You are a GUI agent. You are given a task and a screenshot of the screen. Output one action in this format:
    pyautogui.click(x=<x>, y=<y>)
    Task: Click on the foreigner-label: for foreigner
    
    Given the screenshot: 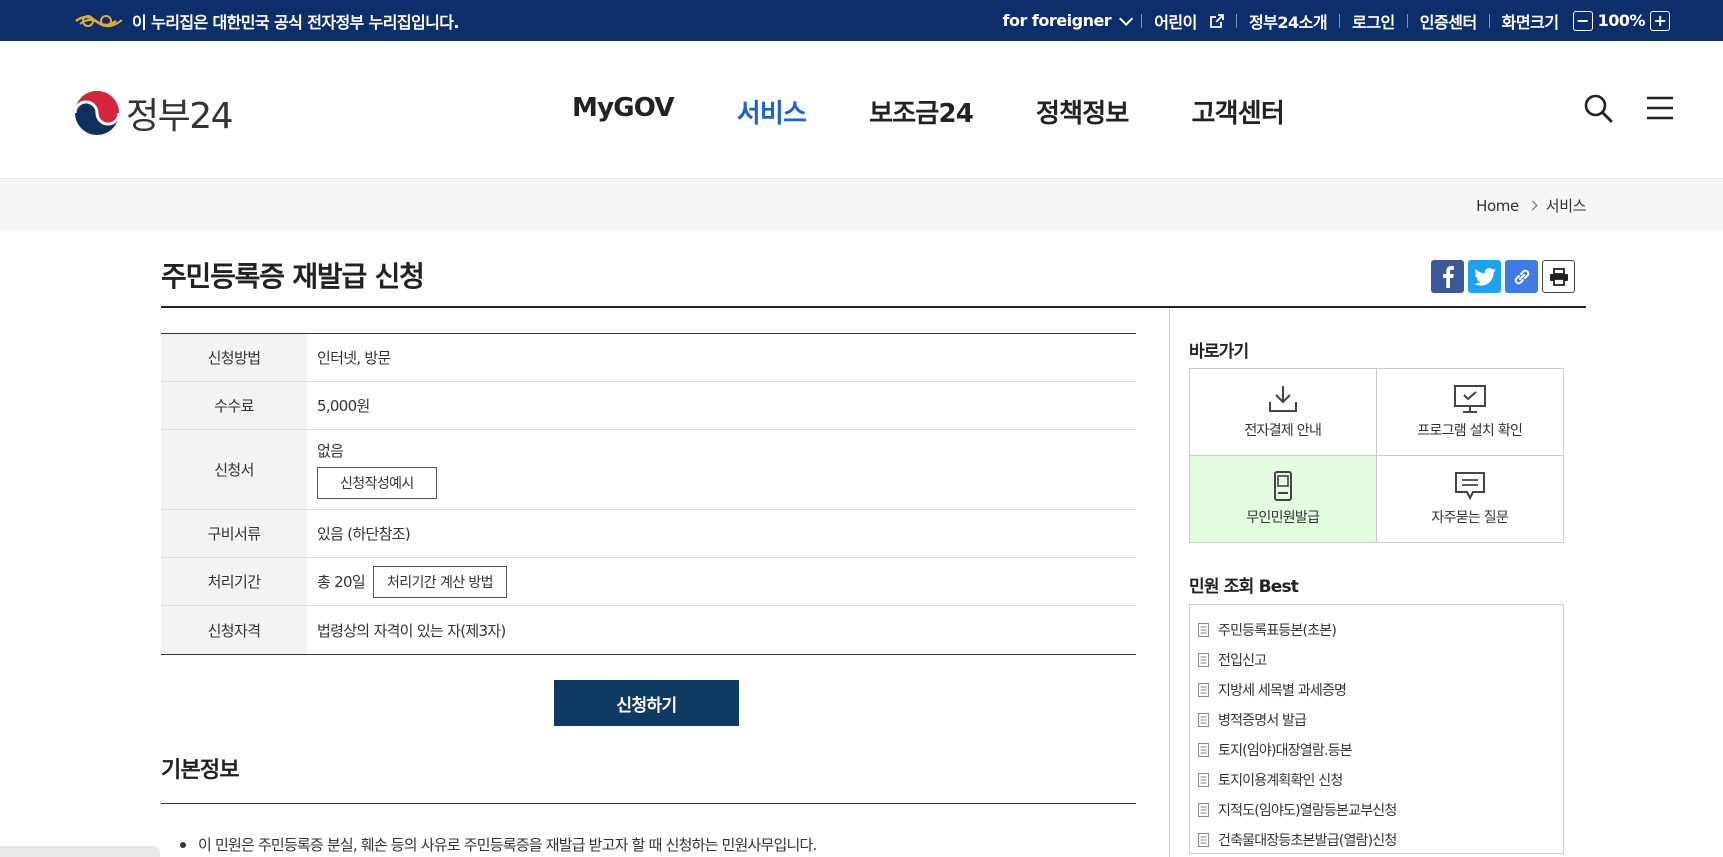 What is the action you would take?
    pyautogui.click(x=1057, y=20)
    